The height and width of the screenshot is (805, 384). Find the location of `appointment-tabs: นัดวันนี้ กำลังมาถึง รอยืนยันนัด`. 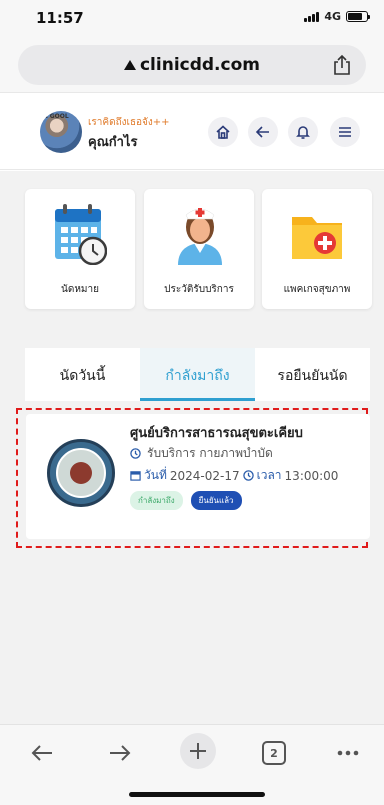

appointment-tabs: นัดวันนี้ กำลังมาถึง รอยืนยันนัด is located at coordinates (197, 374).